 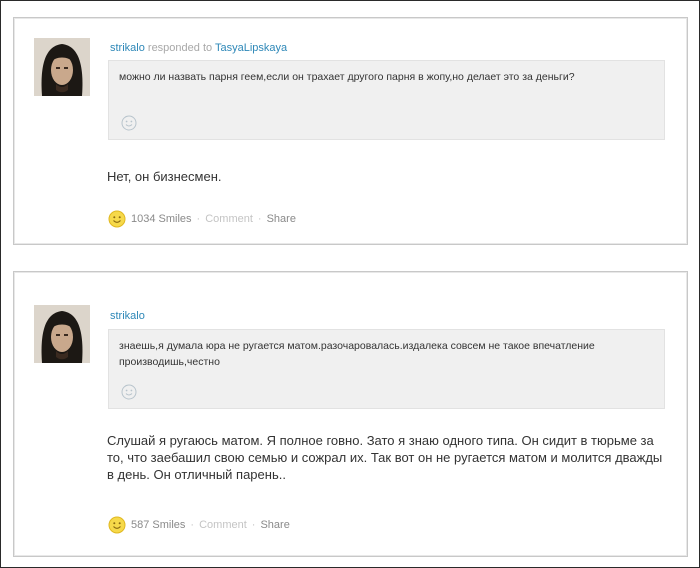 What do you see at coordinates (202, 219) in the screenshot?
I see `post-footer: 1034 Smiles · Comment · Share` at bounding box center [202, 219].